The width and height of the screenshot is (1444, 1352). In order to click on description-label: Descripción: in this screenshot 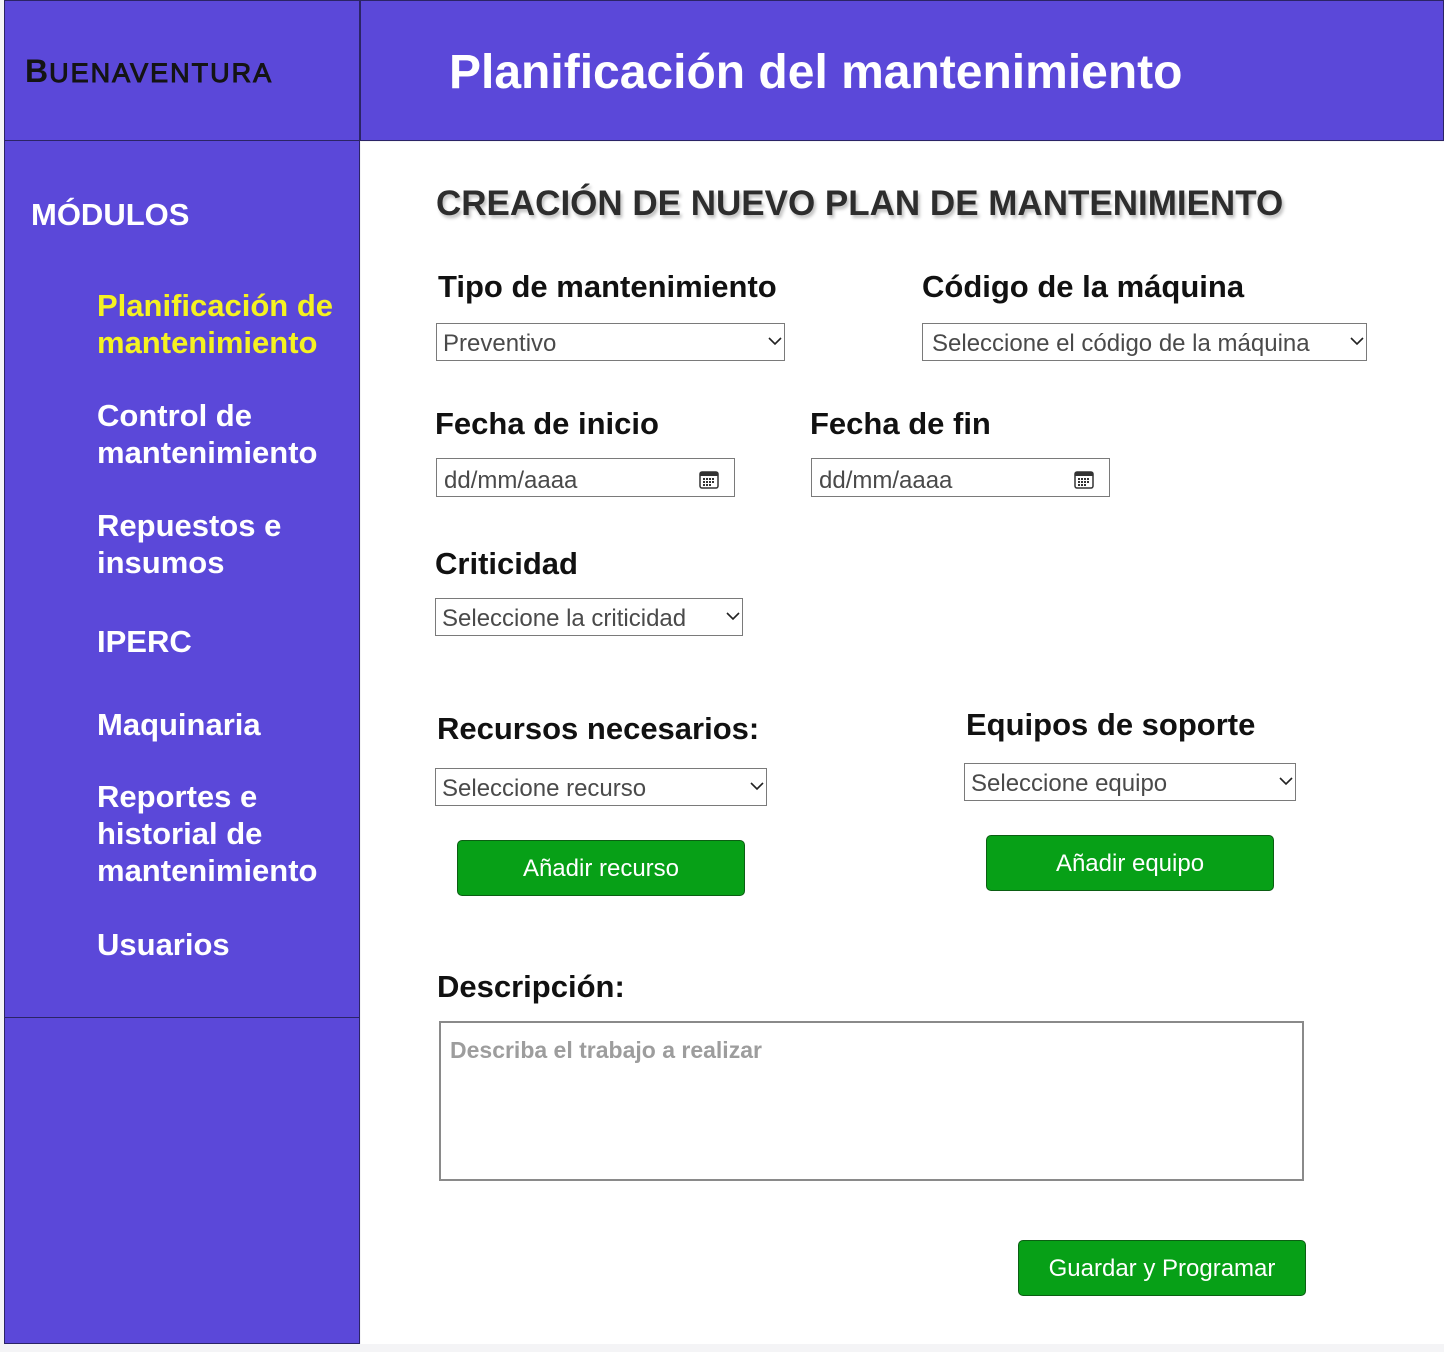, I will do `click(531, 986)`.